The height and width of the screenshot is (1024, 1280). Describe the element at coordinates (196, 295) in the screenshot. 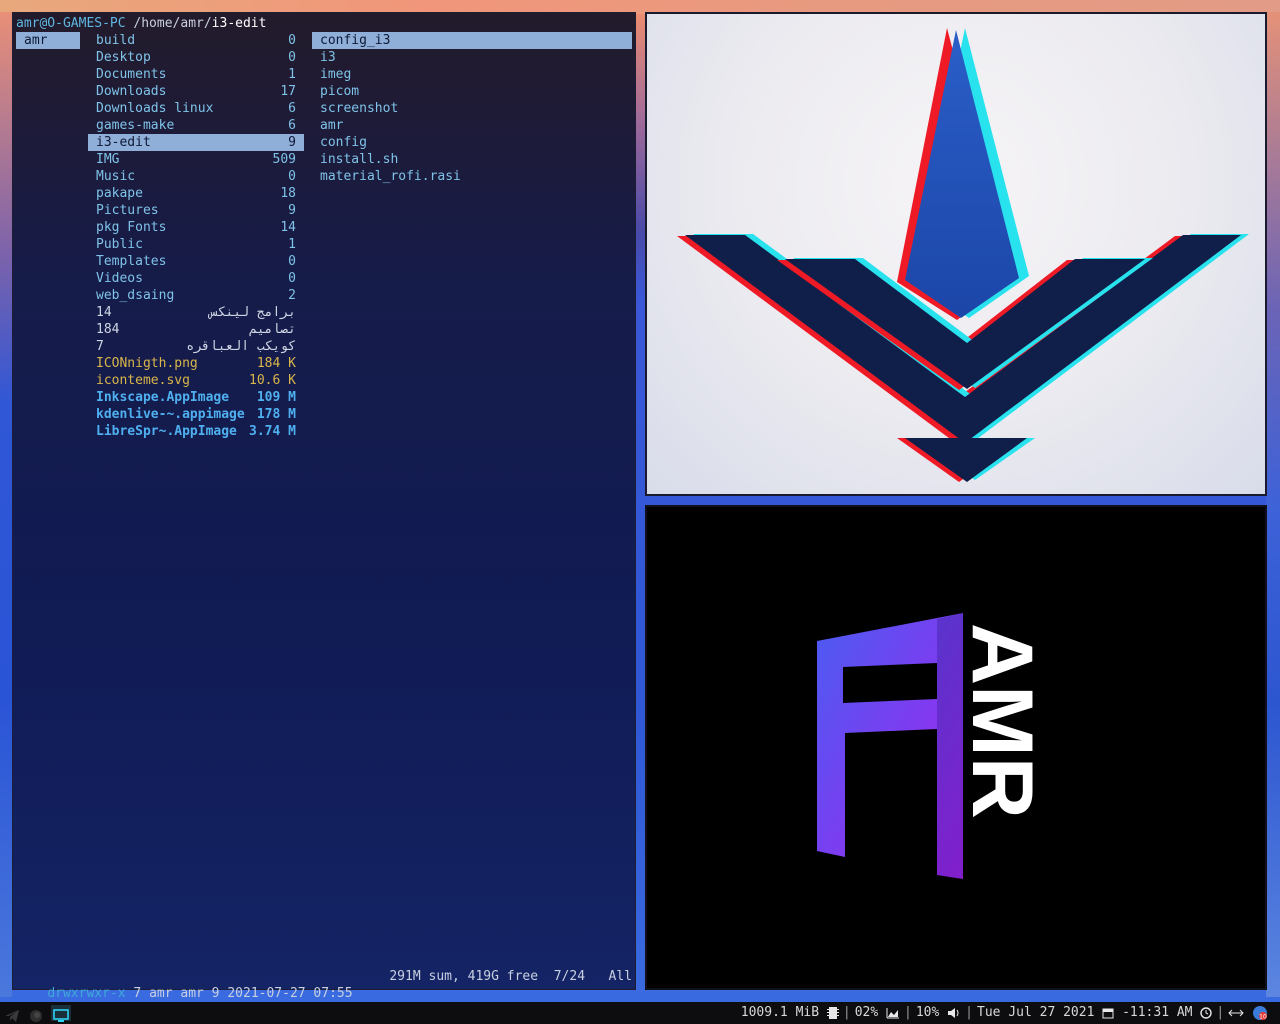

I see `file-list-item: web_dsaing 2` at that location.